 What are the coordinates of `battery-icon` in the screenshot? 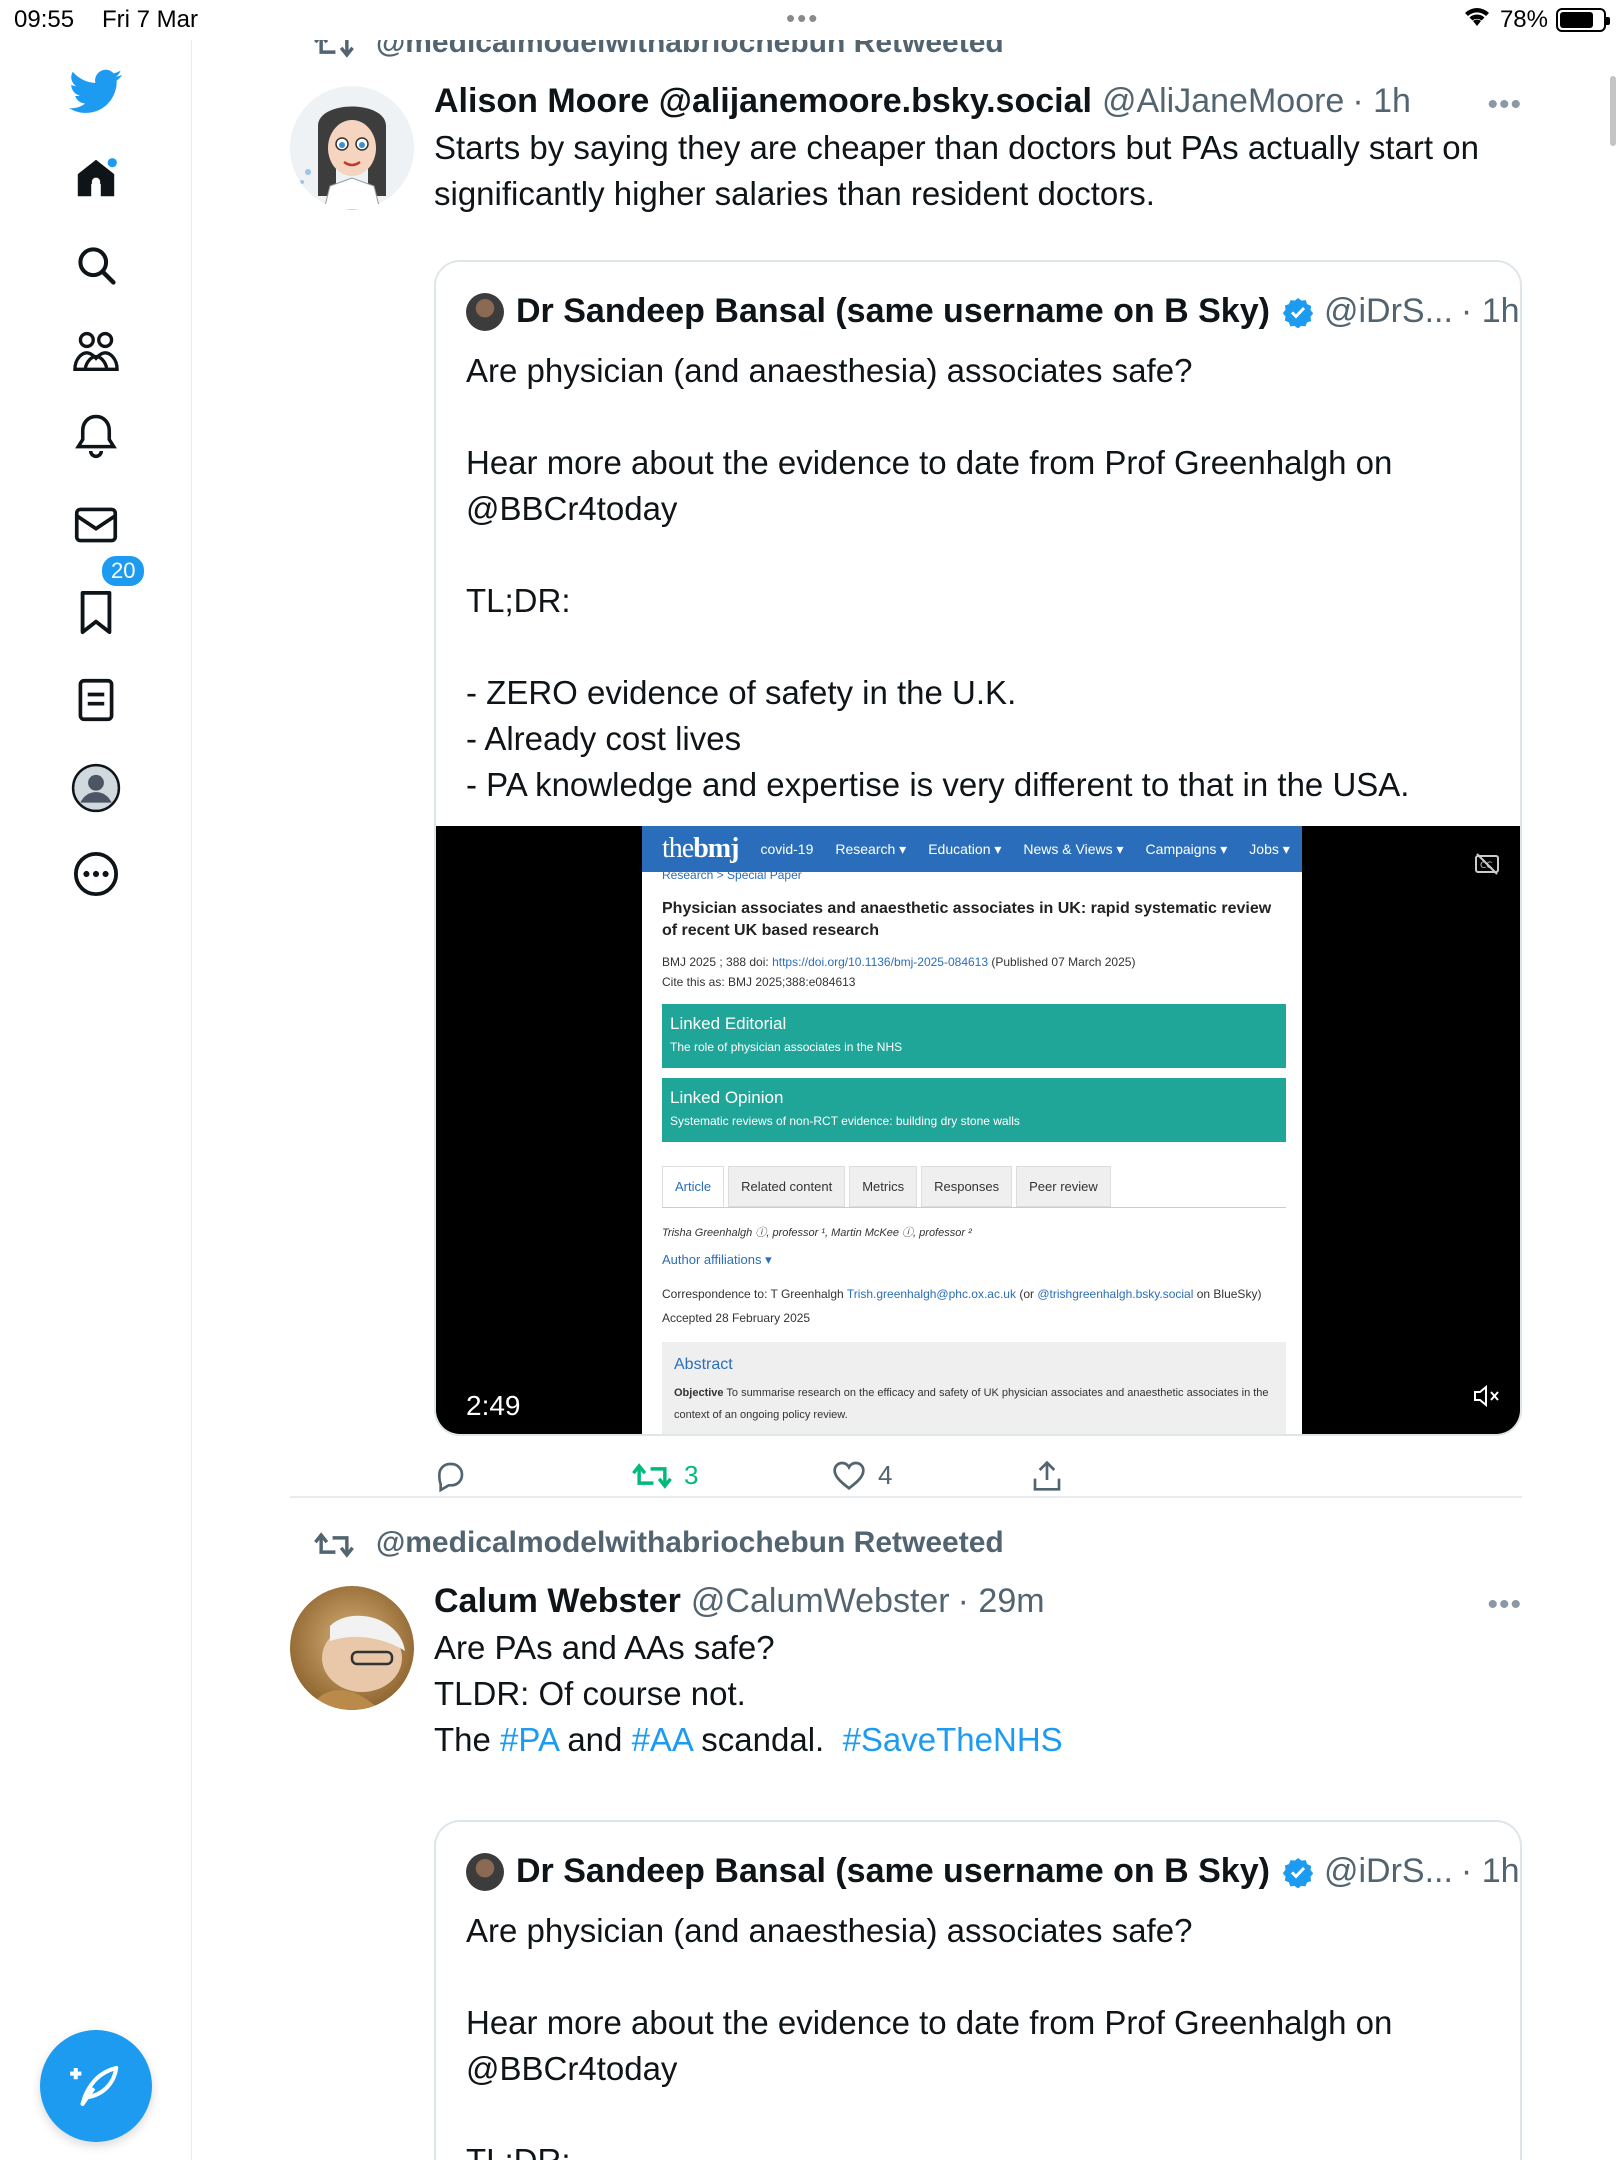 It's located at (1583, 19).